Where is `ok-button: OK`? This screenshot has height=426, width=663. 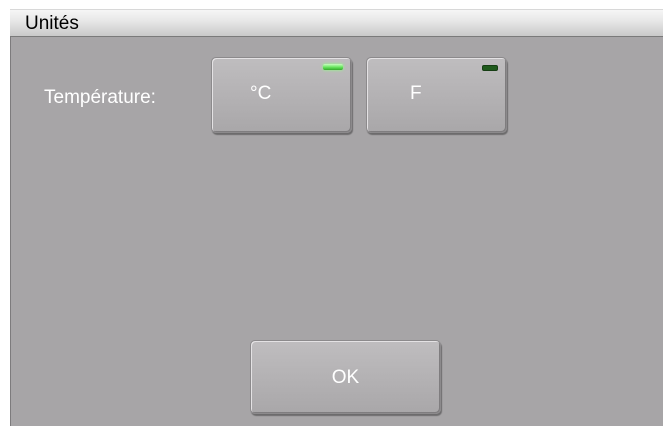
ok-button: OK is located at coordinates (345, 377).